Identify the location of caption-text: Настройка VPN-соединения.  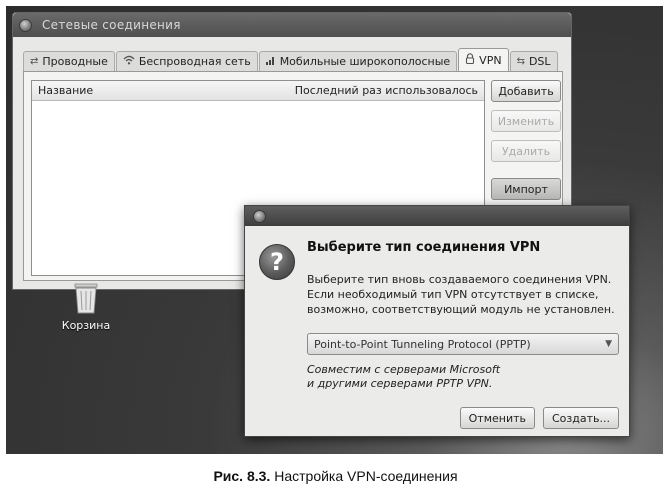
(366, 476).